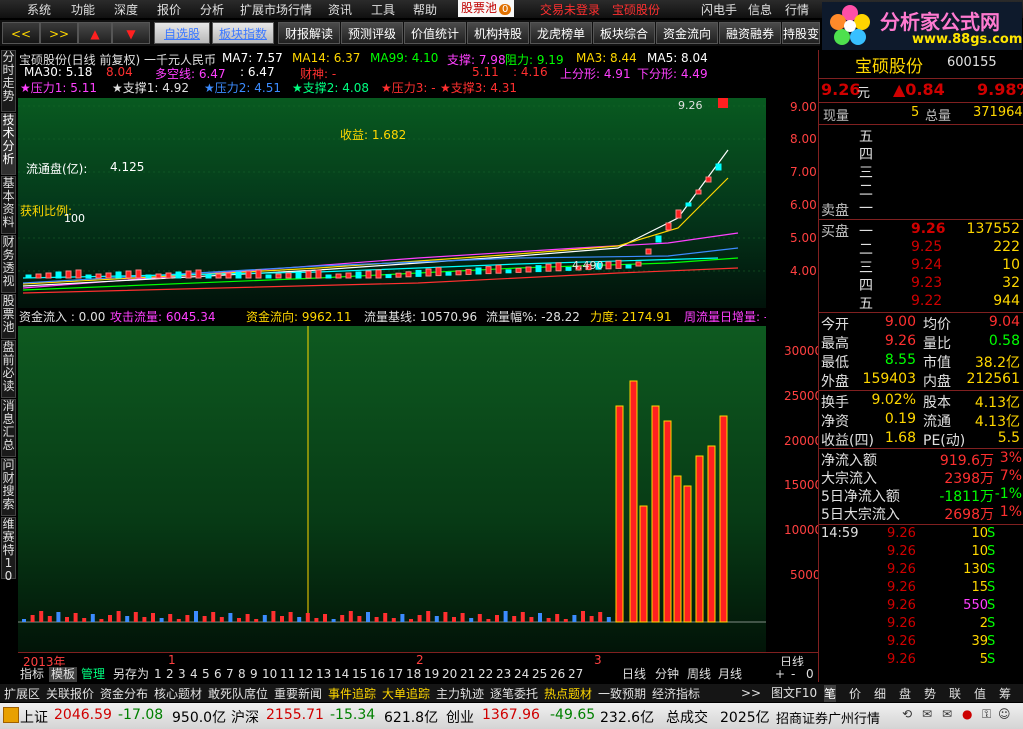 This screenshot has width=1023, height=729. I want to click on template-tab-25: 25, so click(539, 674).